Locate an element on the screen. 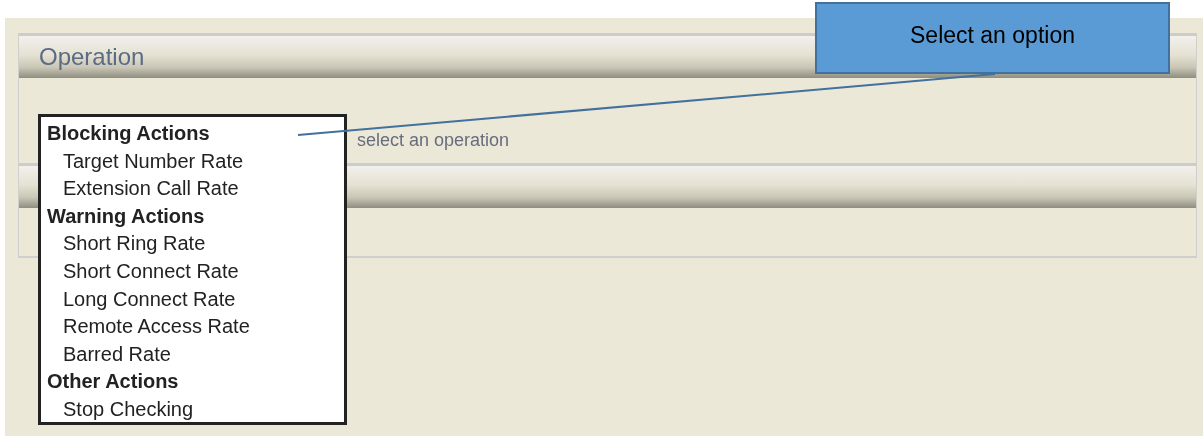  dropdown-option: Barred Rate is located at coordinates (109, 354).